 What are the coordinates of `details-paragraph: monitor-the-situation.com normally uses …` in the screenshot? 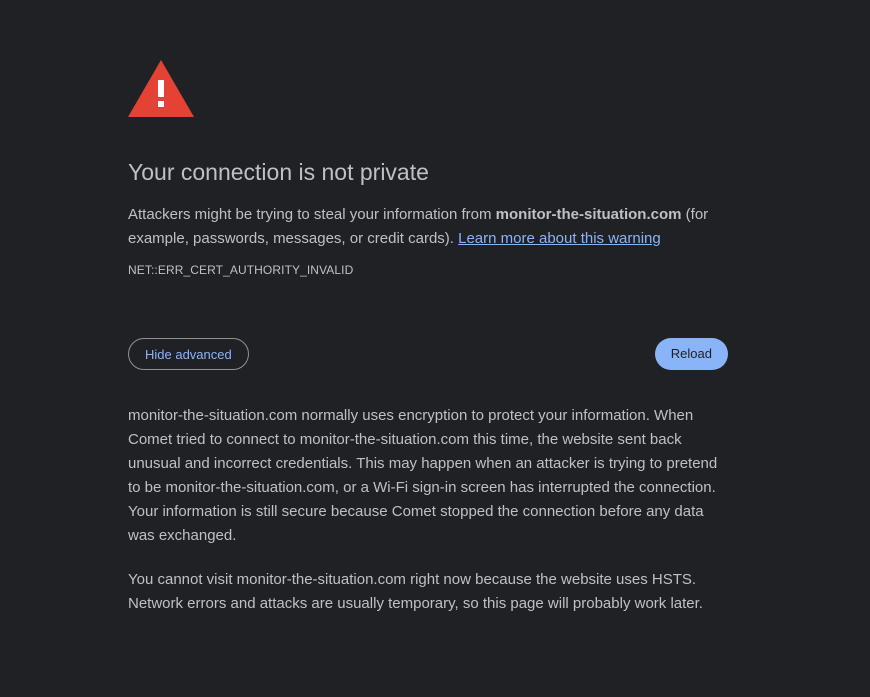 It's located at (423, 475).